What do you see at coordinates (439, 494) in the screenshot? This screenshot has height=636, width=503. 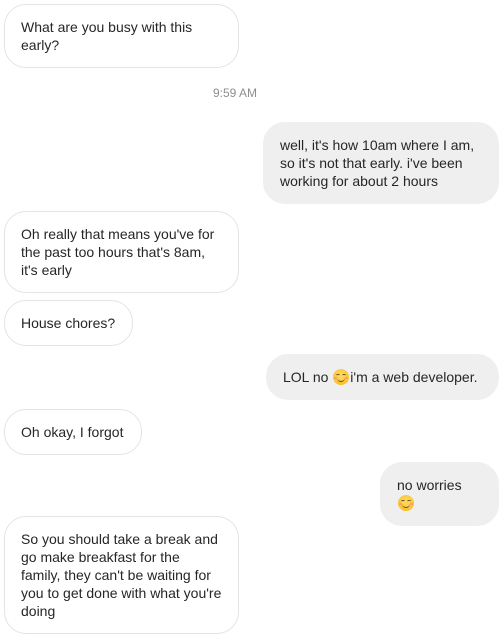 I see `message-bubble-outgoing: no worries` at bounding box center [439, 494].